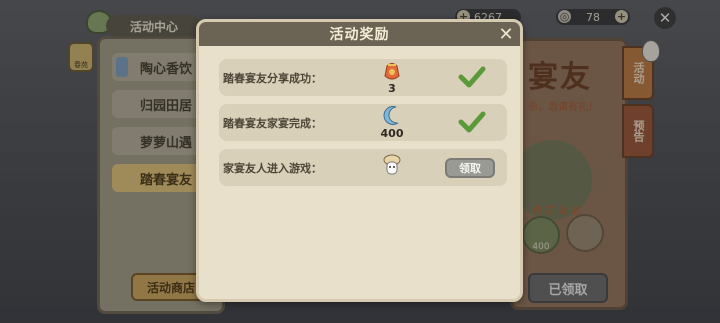 The width and height of the screenshot is (720, 323). What do you see at coordinates (272, 168) in the screenshot?
I see `reward-row-label: 家宴友人进入游戏：` at bounding box center [272, 168].